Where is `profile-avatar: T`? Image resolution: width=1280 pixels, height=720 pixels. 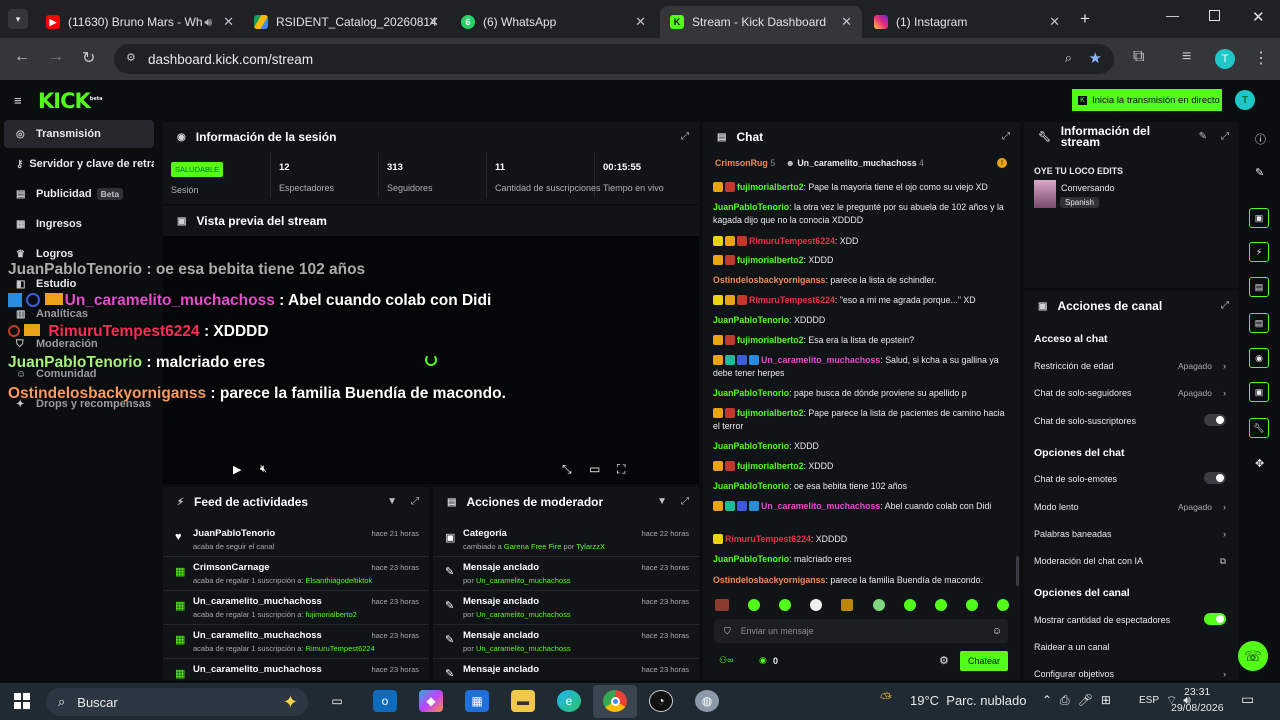
profile-avatar: T is located at coordinates (1225, 59).